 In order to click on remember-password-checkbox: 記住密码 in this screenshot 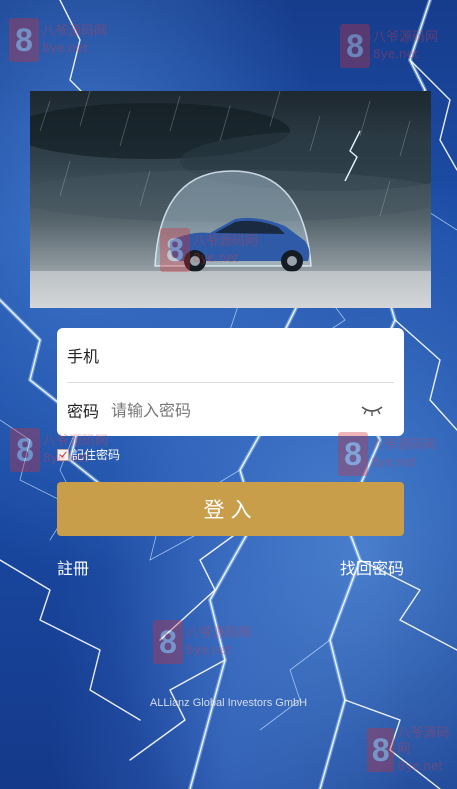, I will do `click(88, 454)`.